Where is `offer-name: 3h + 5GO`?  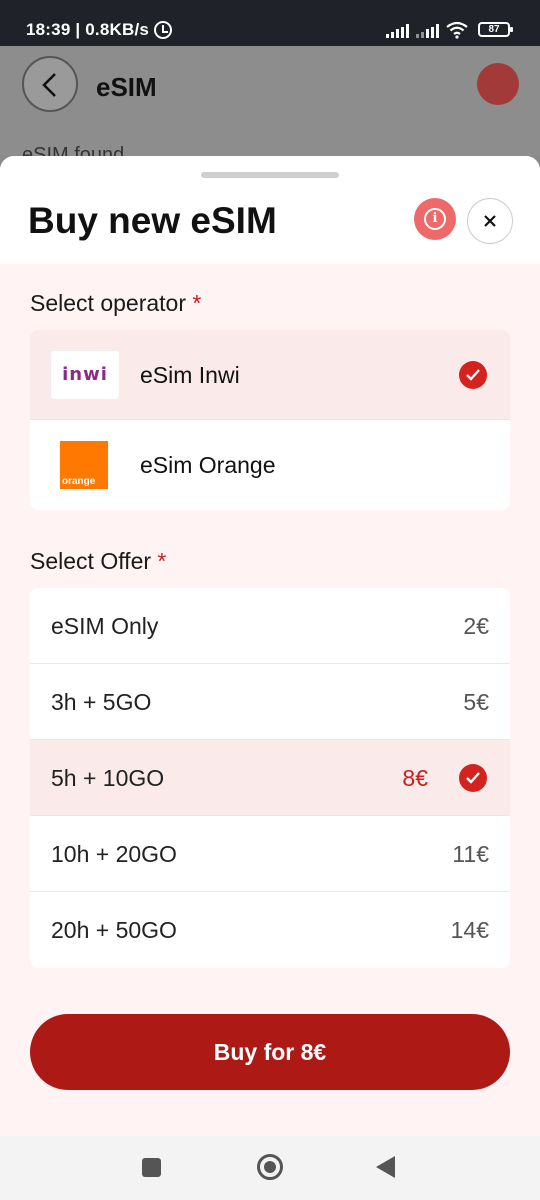
offer-name: 3h + 5GO is located at coordinates (101, 702).